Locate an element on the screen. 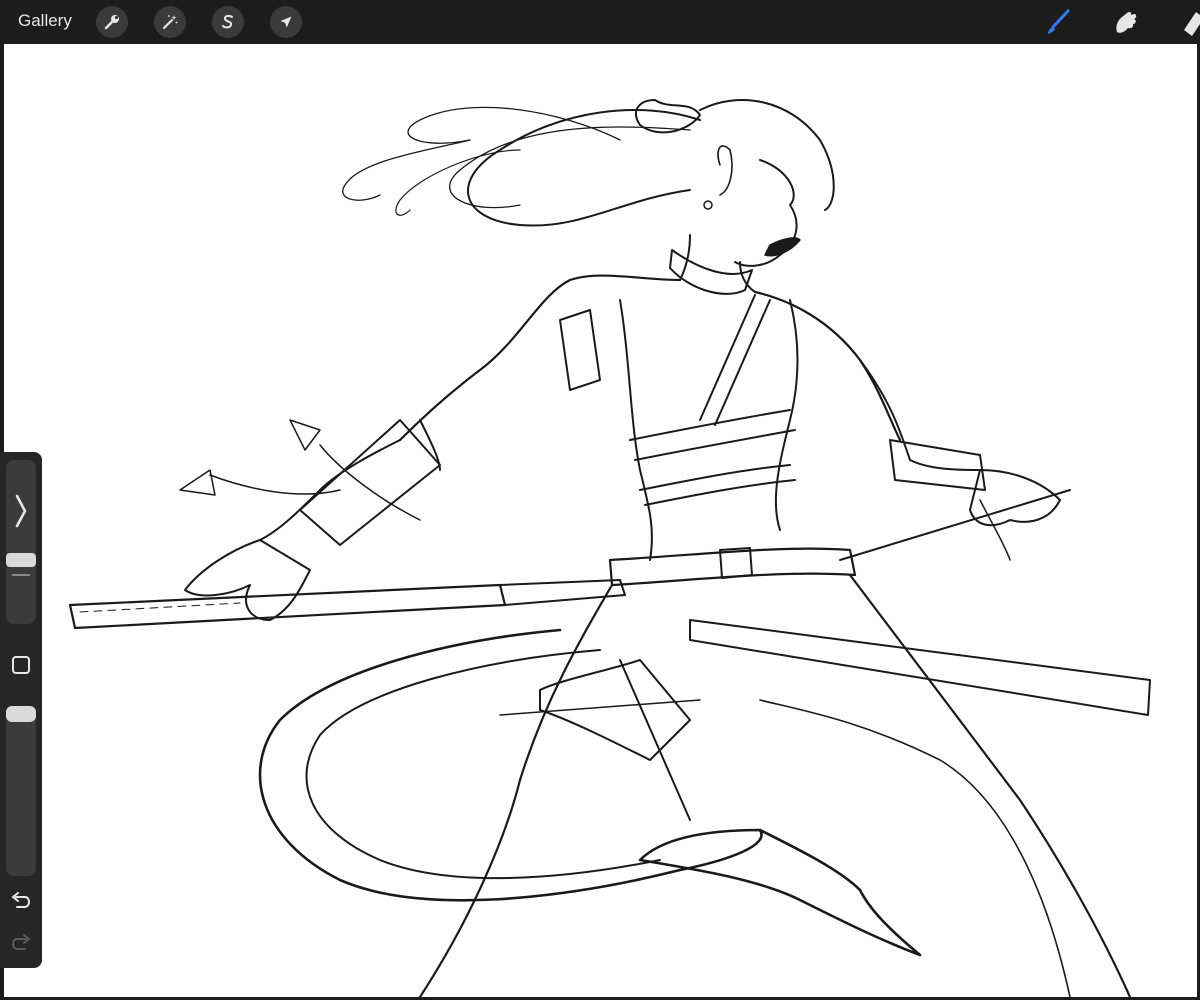 This screenshot has width=1200, height=1000. top-toolbar: Gallery is located at coordinates (600, 22).